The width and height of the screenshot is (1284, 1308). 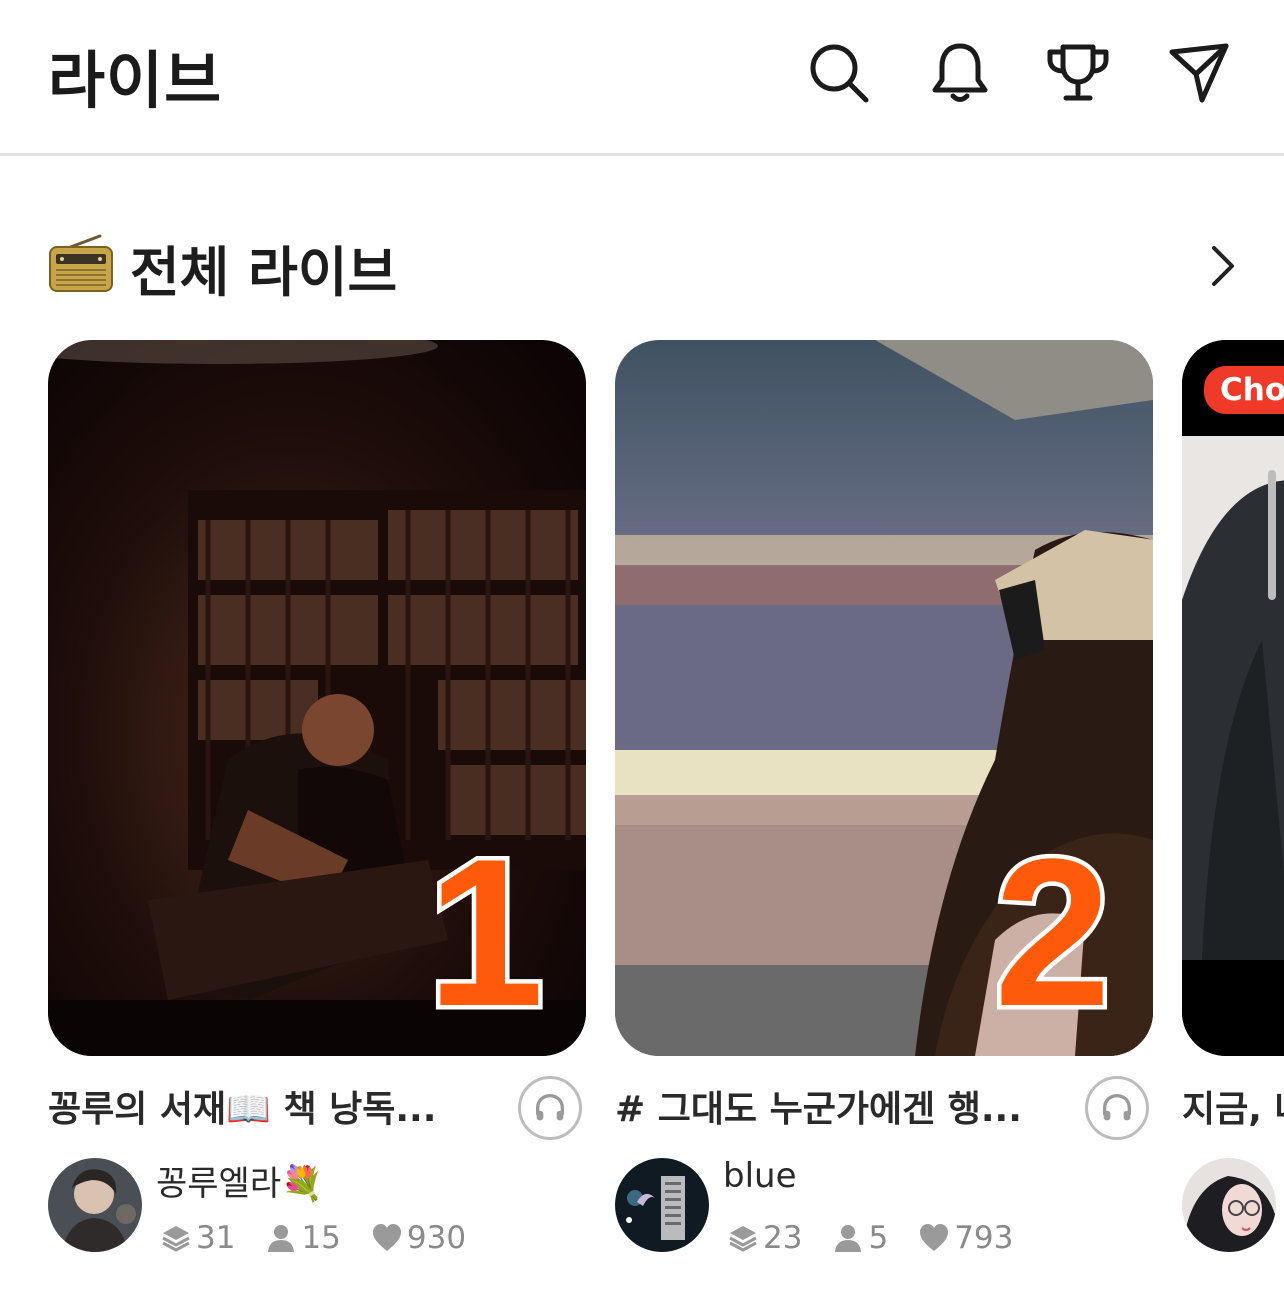 What do you see at coordinates (838, 72) in the screenshot?
I see `search-icon` at bounding box center [838, 72].